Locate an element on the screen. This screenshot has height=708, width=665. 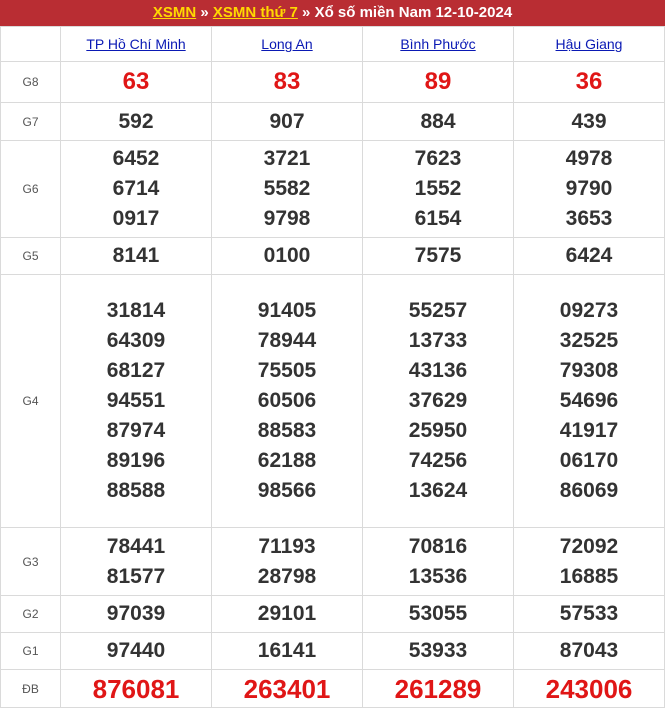
prize-cell: 91405 78944 75505 60506 88583 62188 98566 is located at coordinates (287, 401).